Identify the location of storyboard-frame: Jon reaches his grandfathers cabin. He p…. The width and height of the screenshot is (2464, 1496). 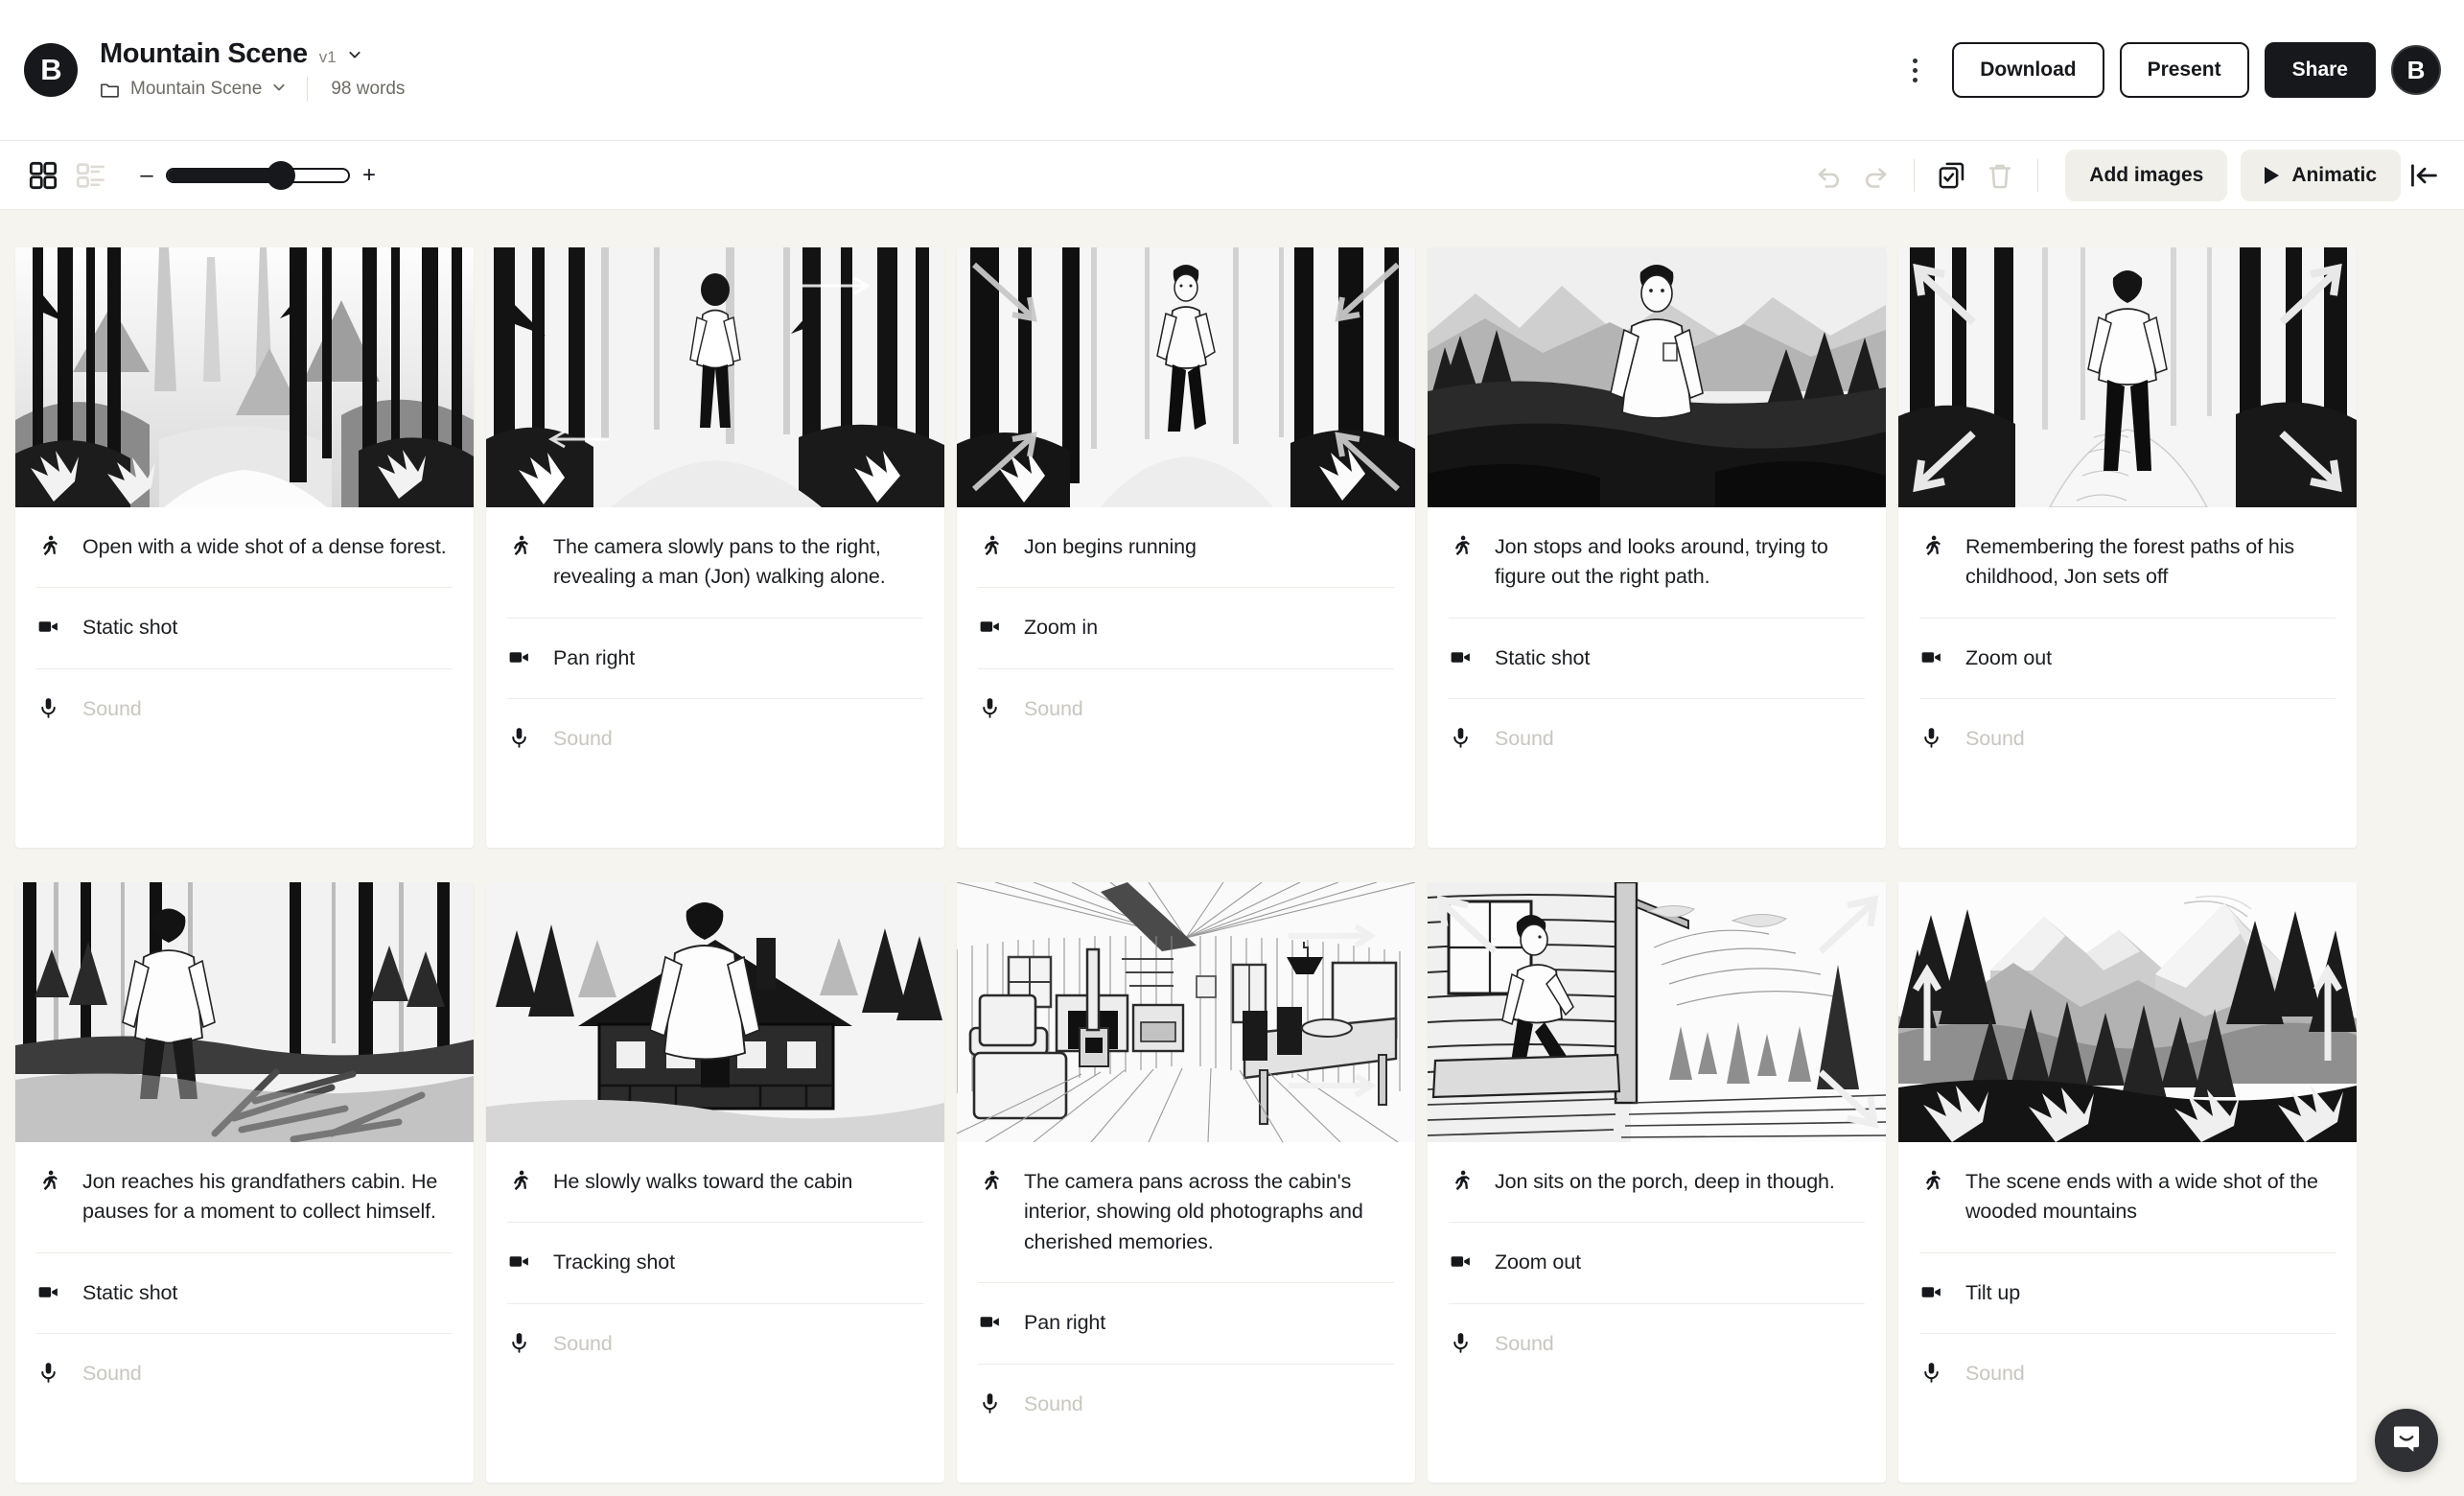
(245, 1182).